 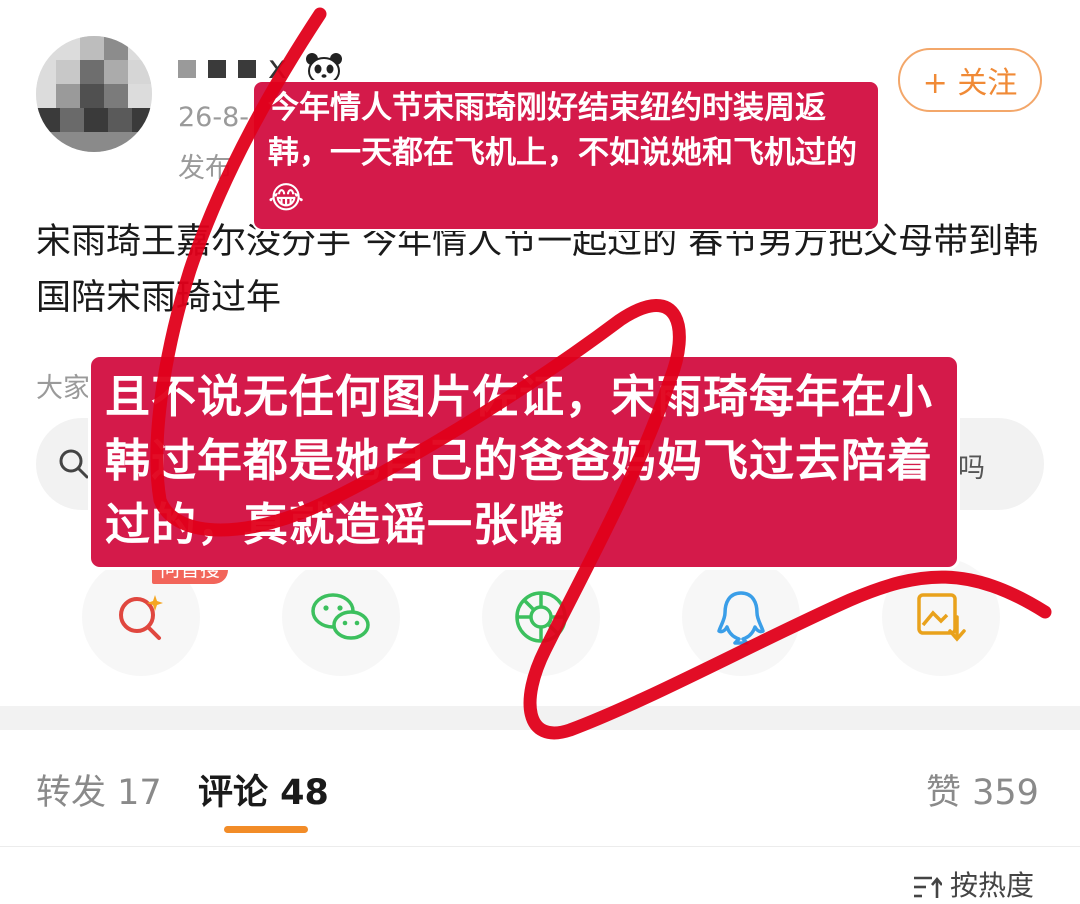 I want to click on sort-label: 按热度, so click(x=992, y=885).